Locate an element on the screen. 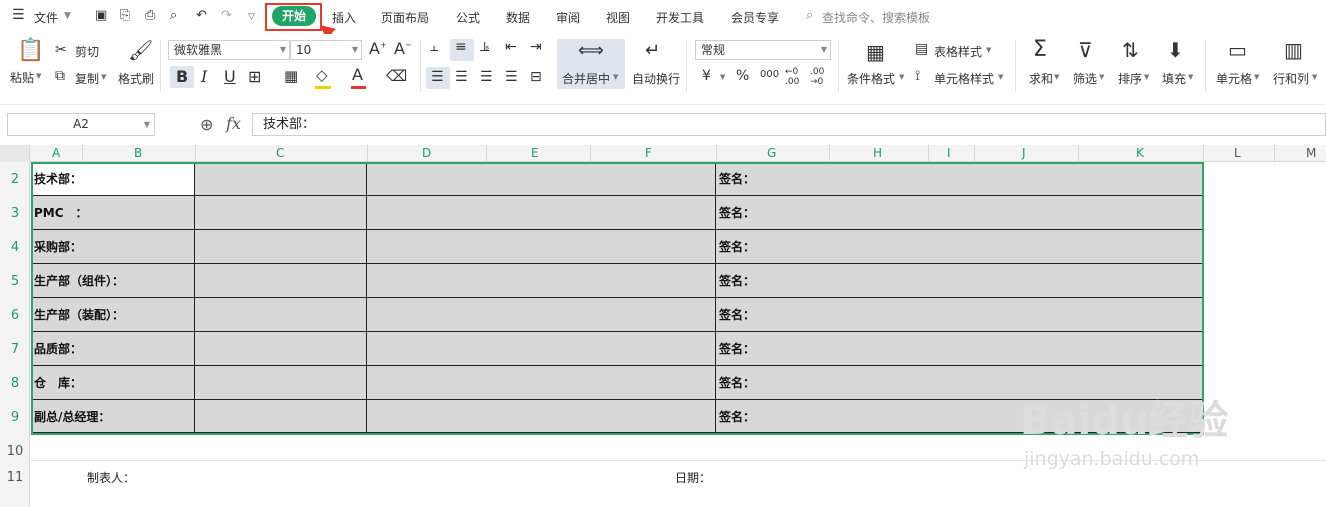  cell-c8 is located at coordinates (281, 383).